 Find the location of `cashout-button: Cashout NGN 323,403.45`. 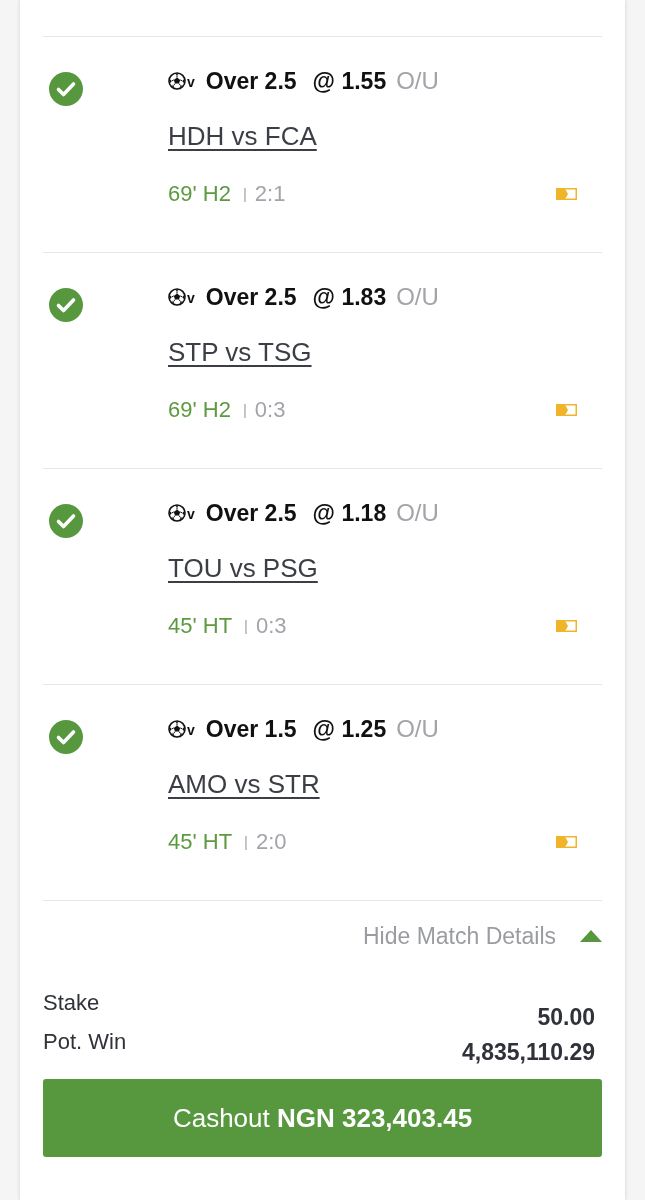

cashout-button: Cashout NGN 323,403.45 is located at coordinates (322, 1118).